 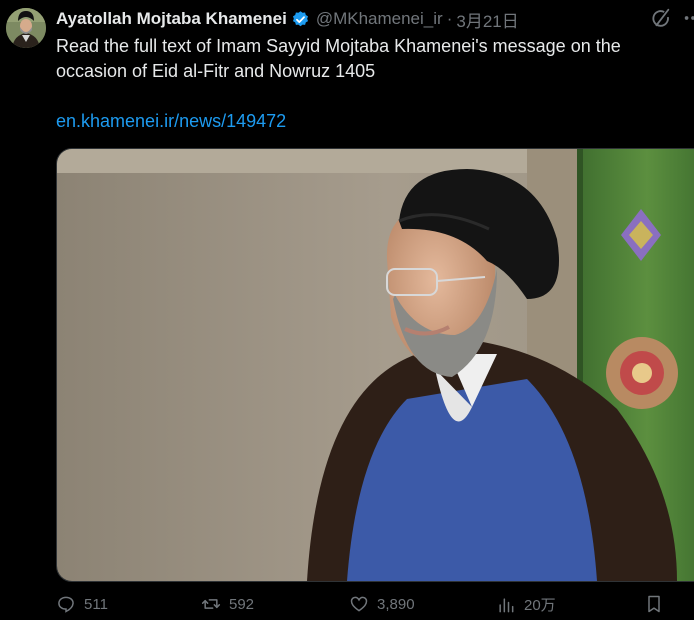 I want to click on tweet-actions: 511 592 3,890 20万, so click(x=375, y=607).